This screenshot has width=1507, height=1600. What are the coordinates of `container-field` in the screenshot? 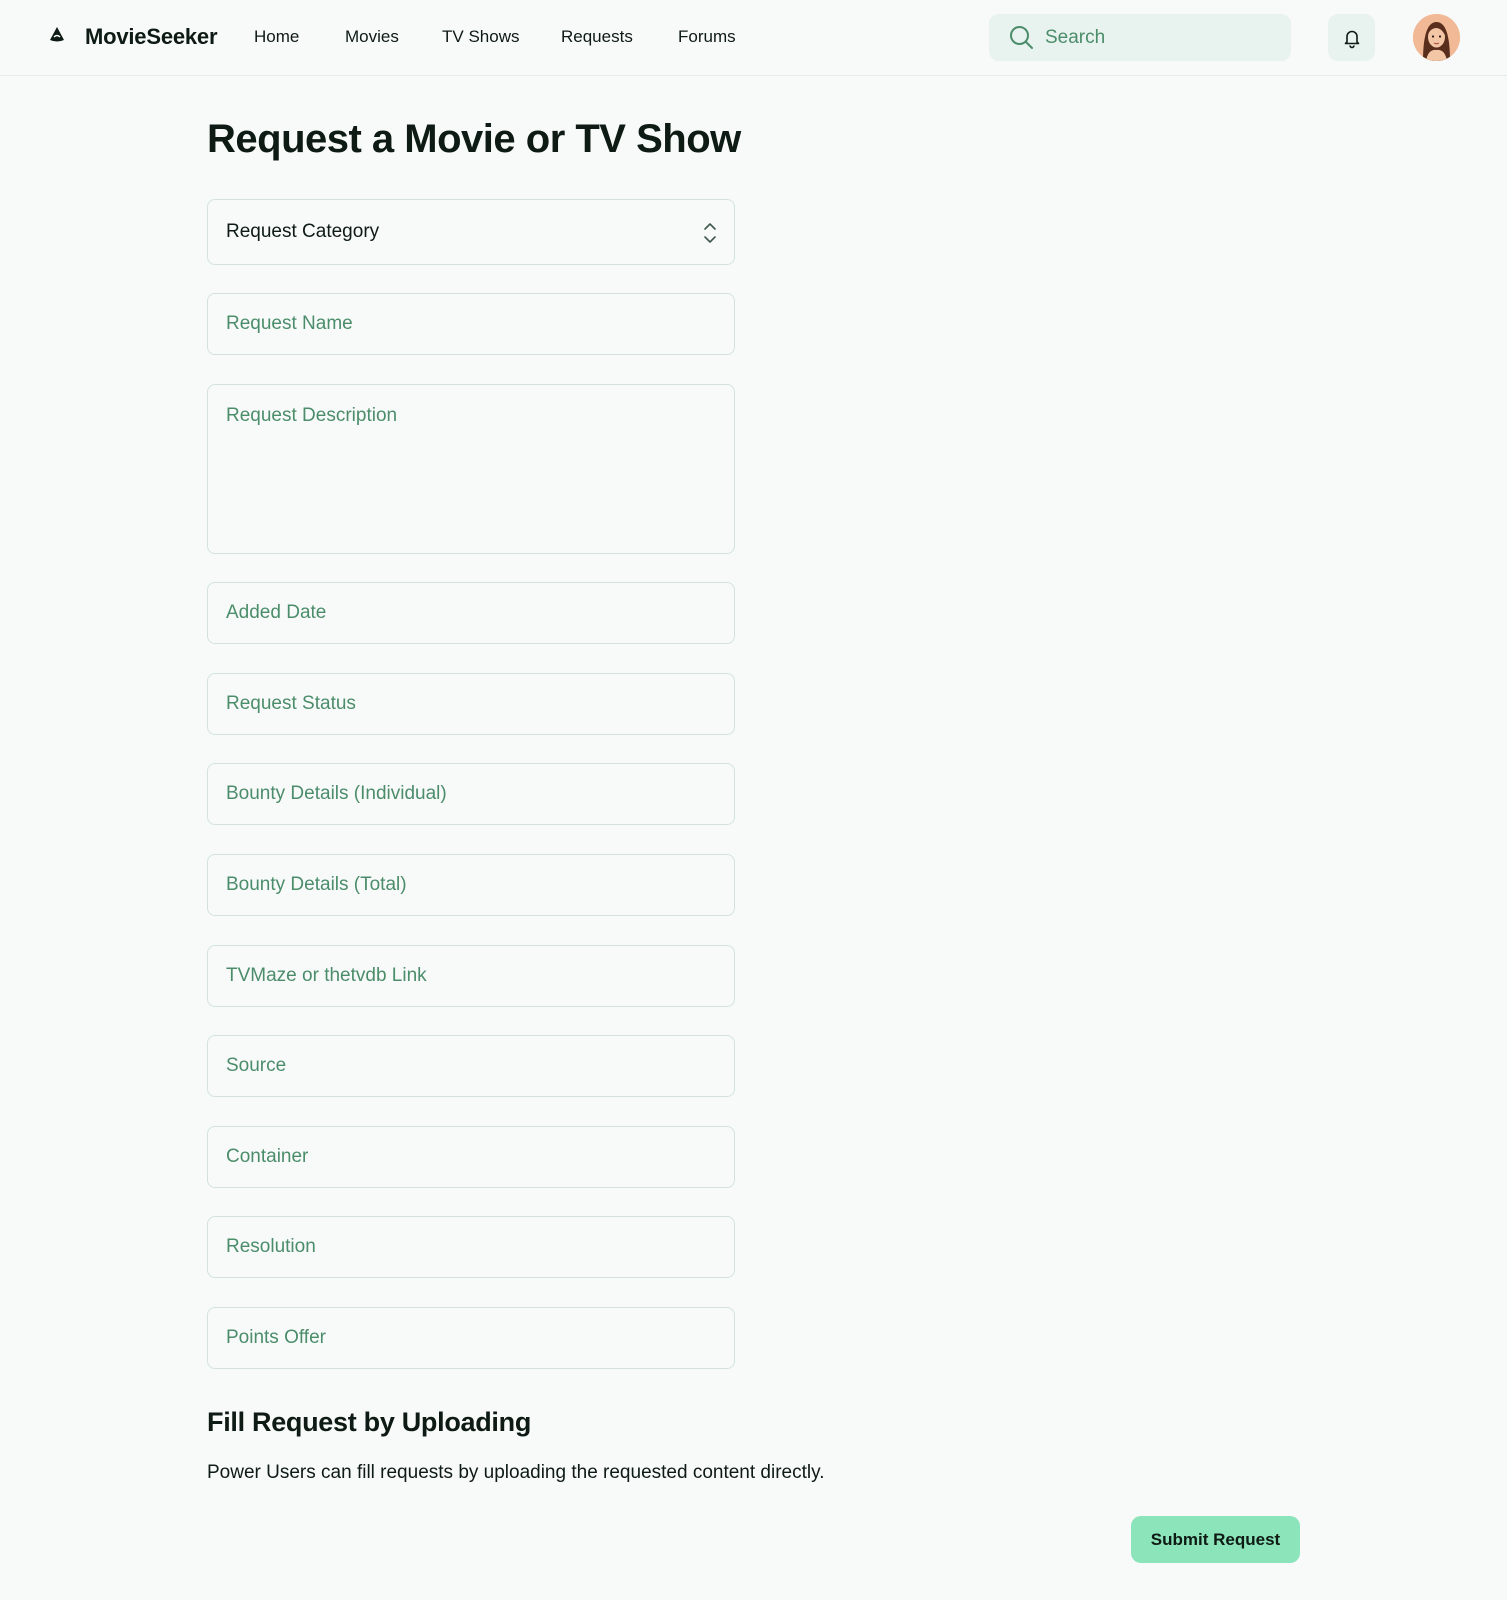 It's located at (471, 1157).